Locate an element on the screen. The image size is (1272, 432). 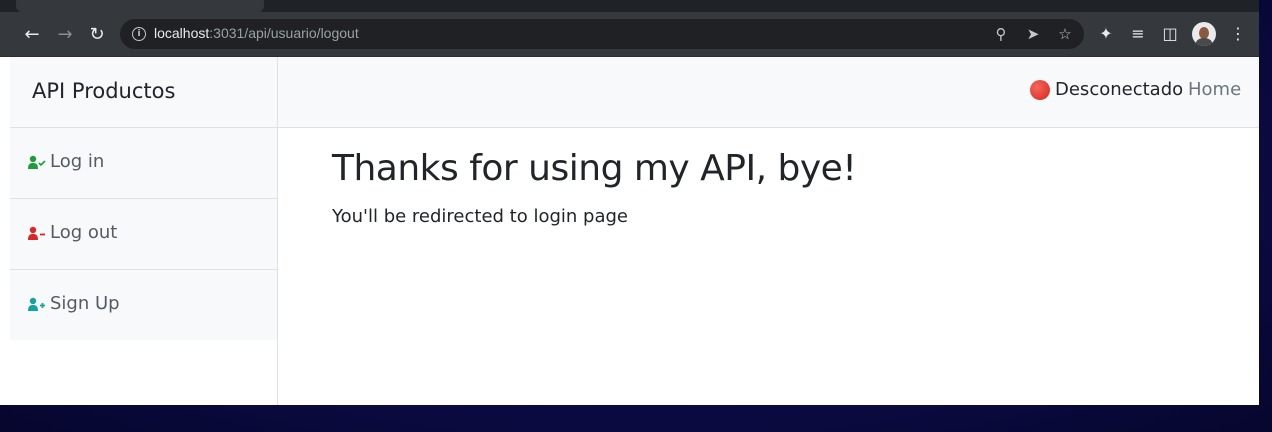
url-host: localhost is located at coordinates (182, 33).